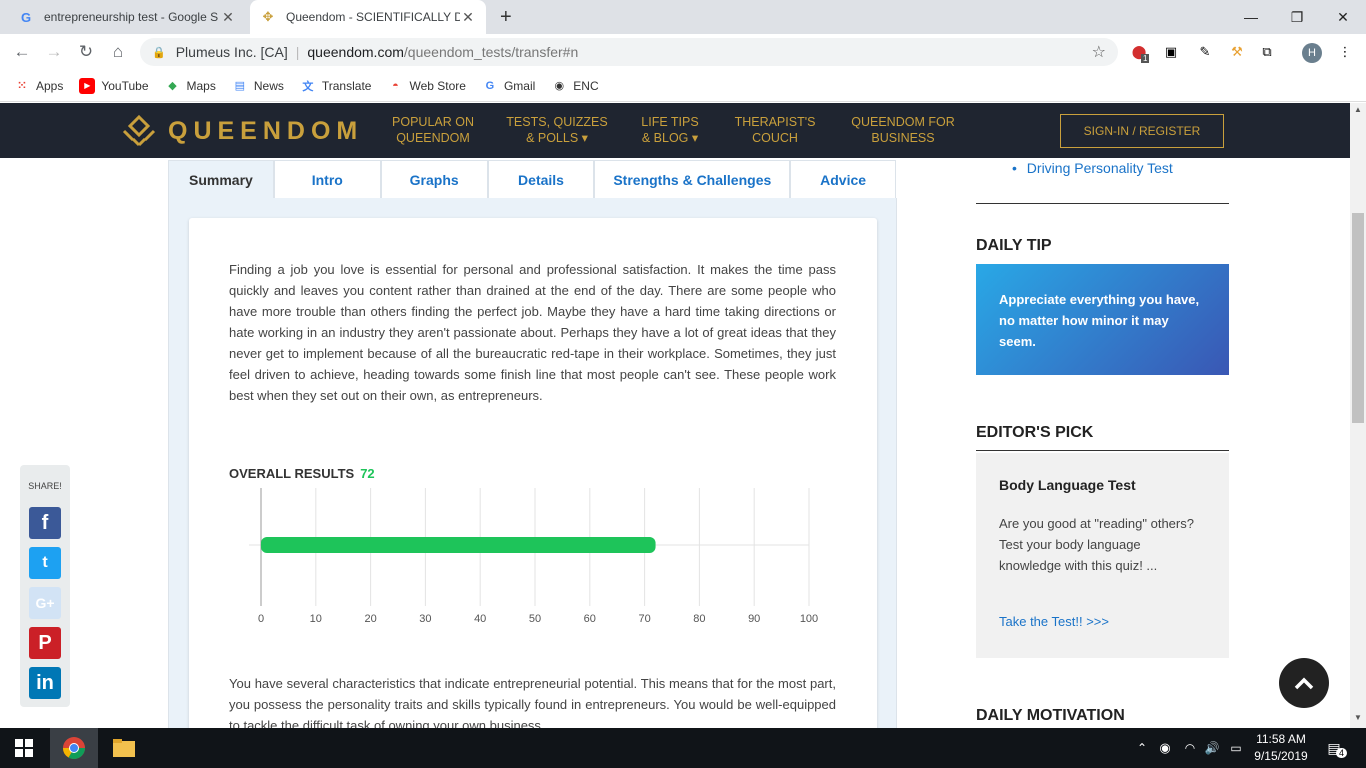 This screenshot has height=768, width=1366. What do you see at coordinates (683, 748) in the screenshot?
I see `windows-taskbar: ⌃ ◉ ◠ 🔊 ▭ 11:58 AM 9/15/2019 ▤ 4` at bounding box center [683, 748].